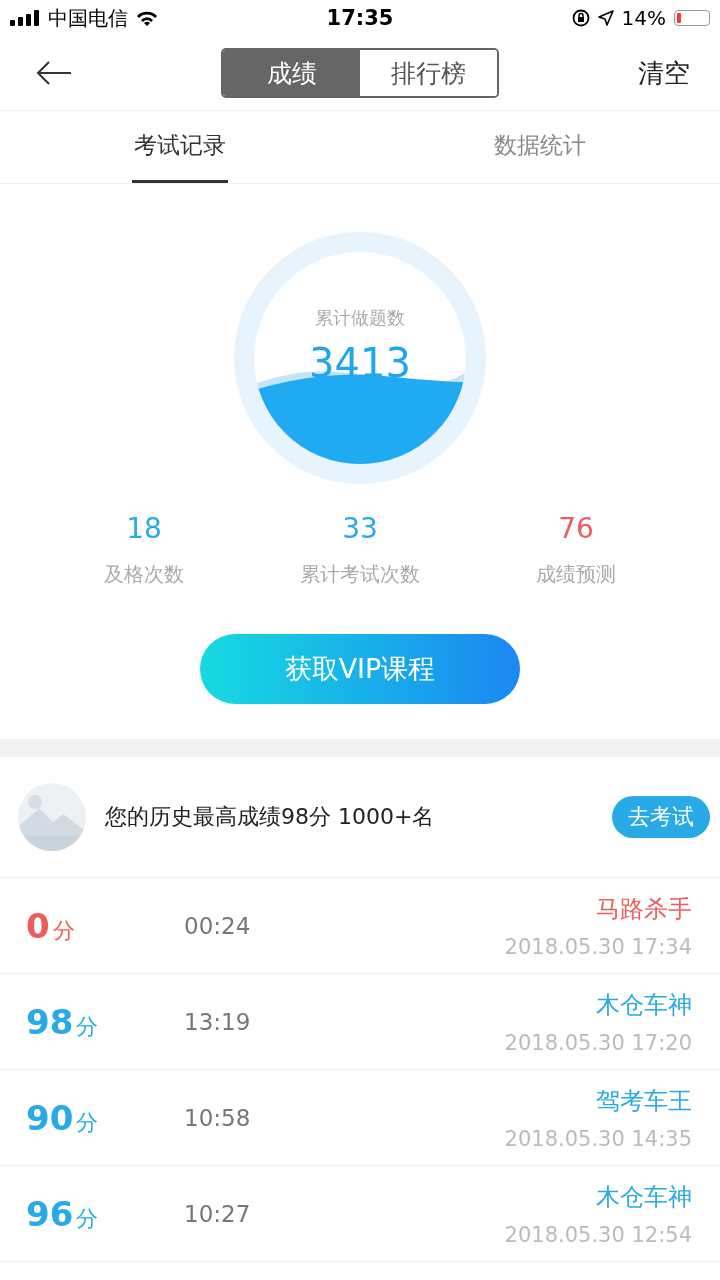  I want to click on carrier-name: 中国电信, so click(88, 18).